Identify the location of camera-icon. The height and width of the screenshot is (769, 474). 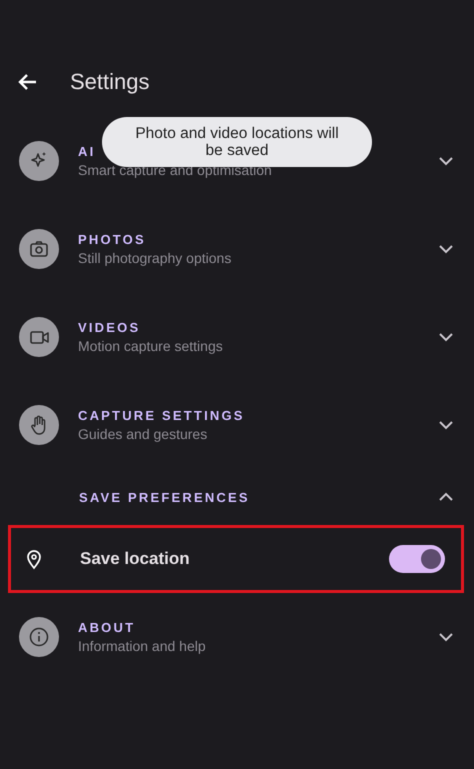
(39, 249).